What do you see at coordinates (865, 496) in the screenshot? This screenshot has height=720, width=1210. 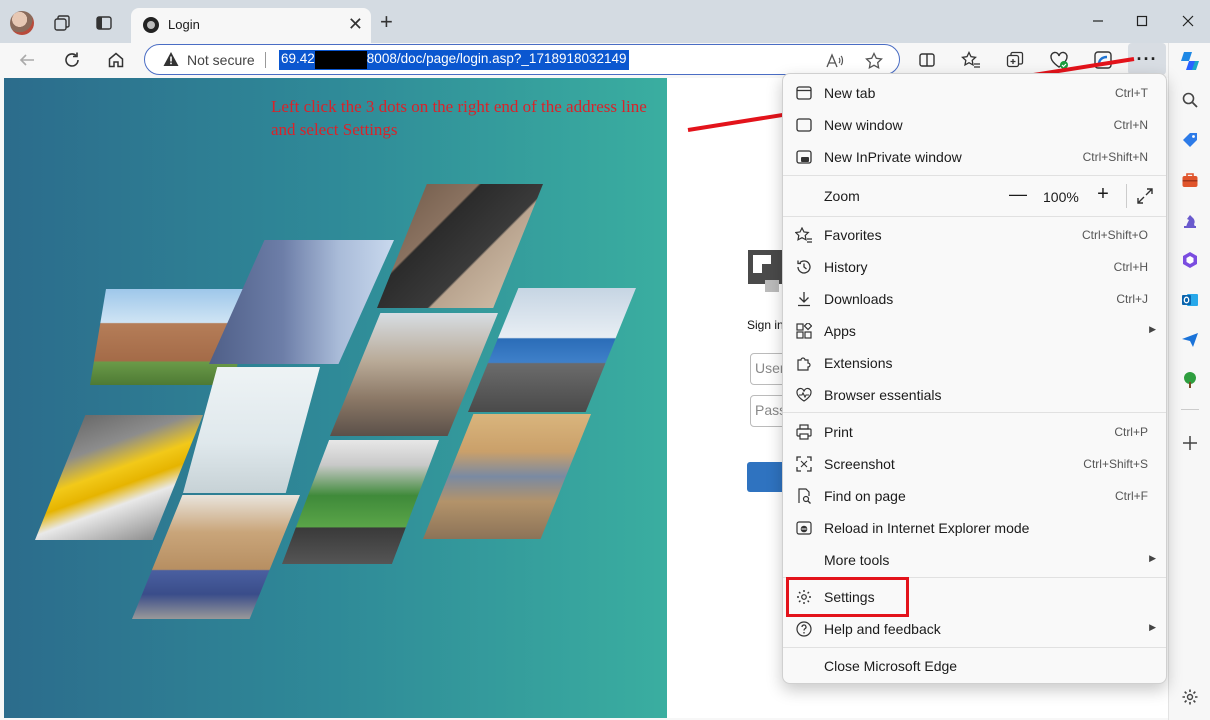 I see `menu-label: Find on page` at bounding box center [865, 496].